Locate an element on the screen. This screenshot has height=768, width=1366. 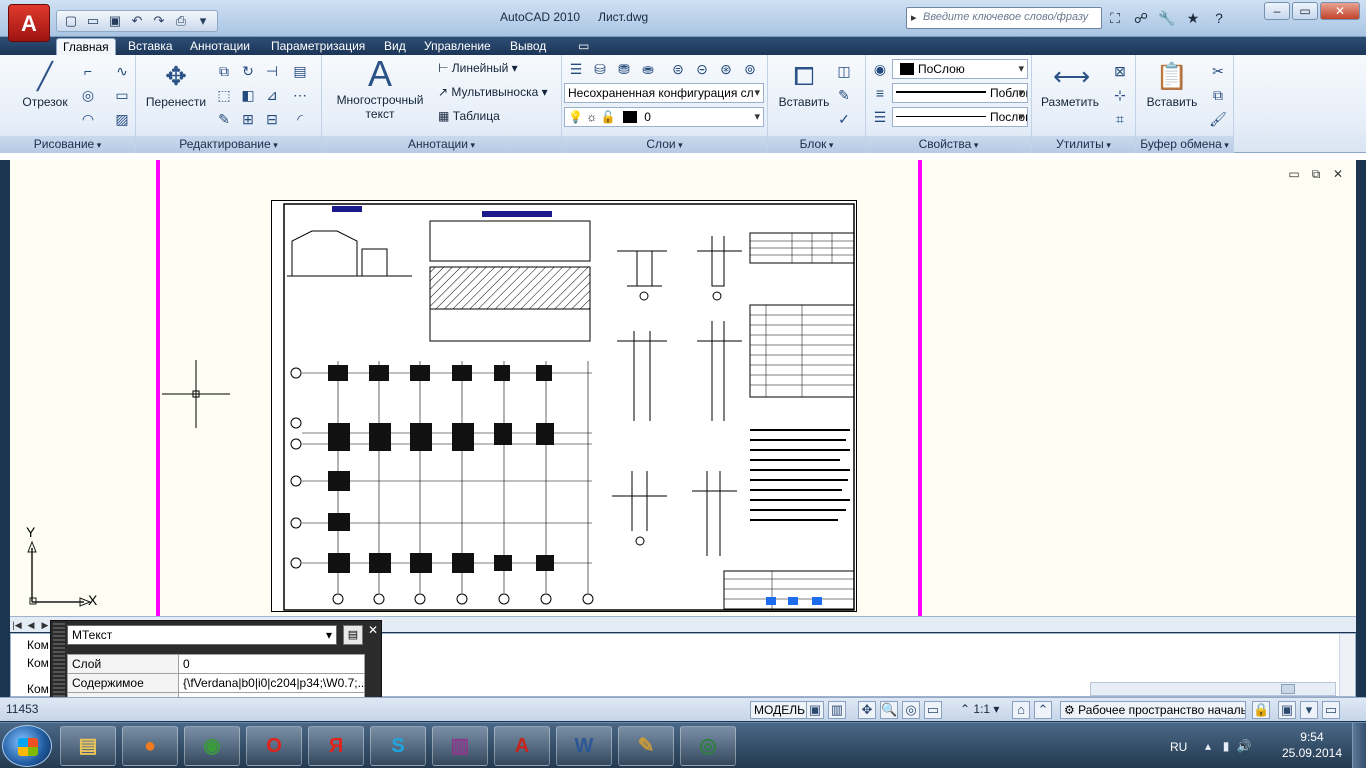
taskbar-app-yandex: Я is located at coordinates (336, 746).